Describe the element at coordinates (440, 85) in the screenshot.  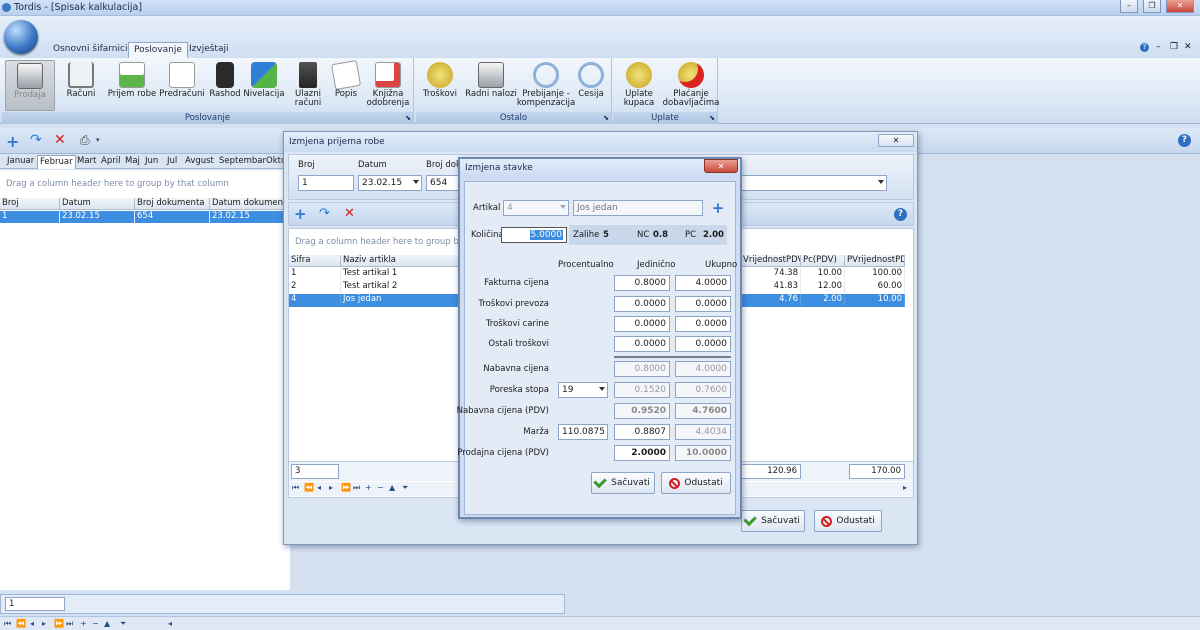
I see `troskovi-button: Troškovi` at that location.